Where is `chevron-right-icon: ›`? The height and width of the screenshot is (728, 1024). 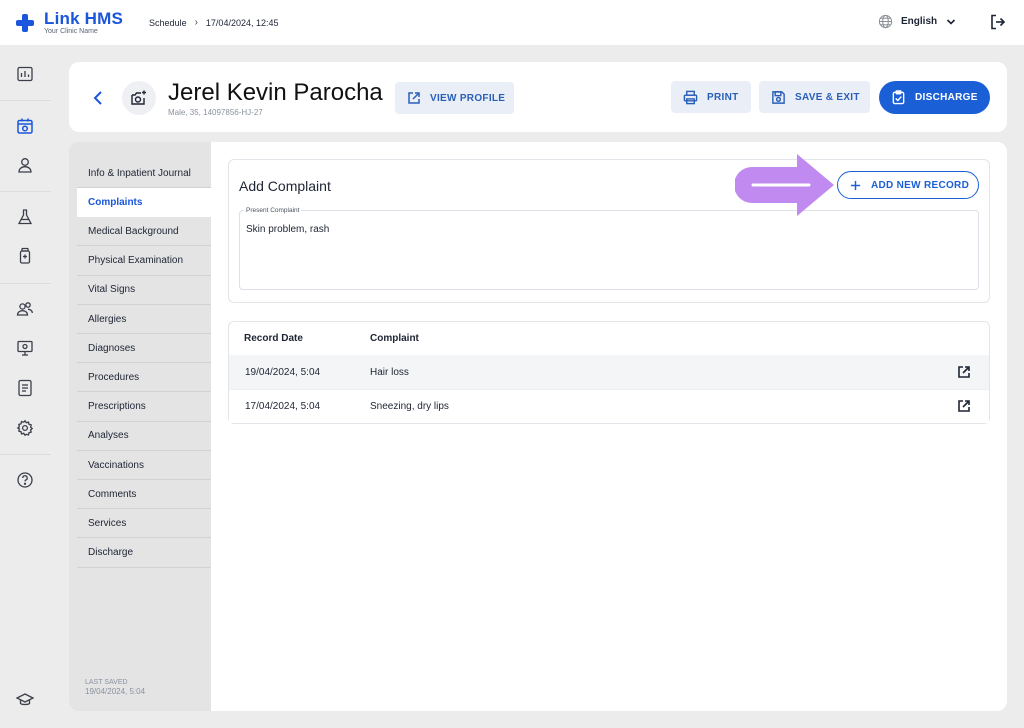
chevron-right-icon: › is located at coordinates (196, 22).